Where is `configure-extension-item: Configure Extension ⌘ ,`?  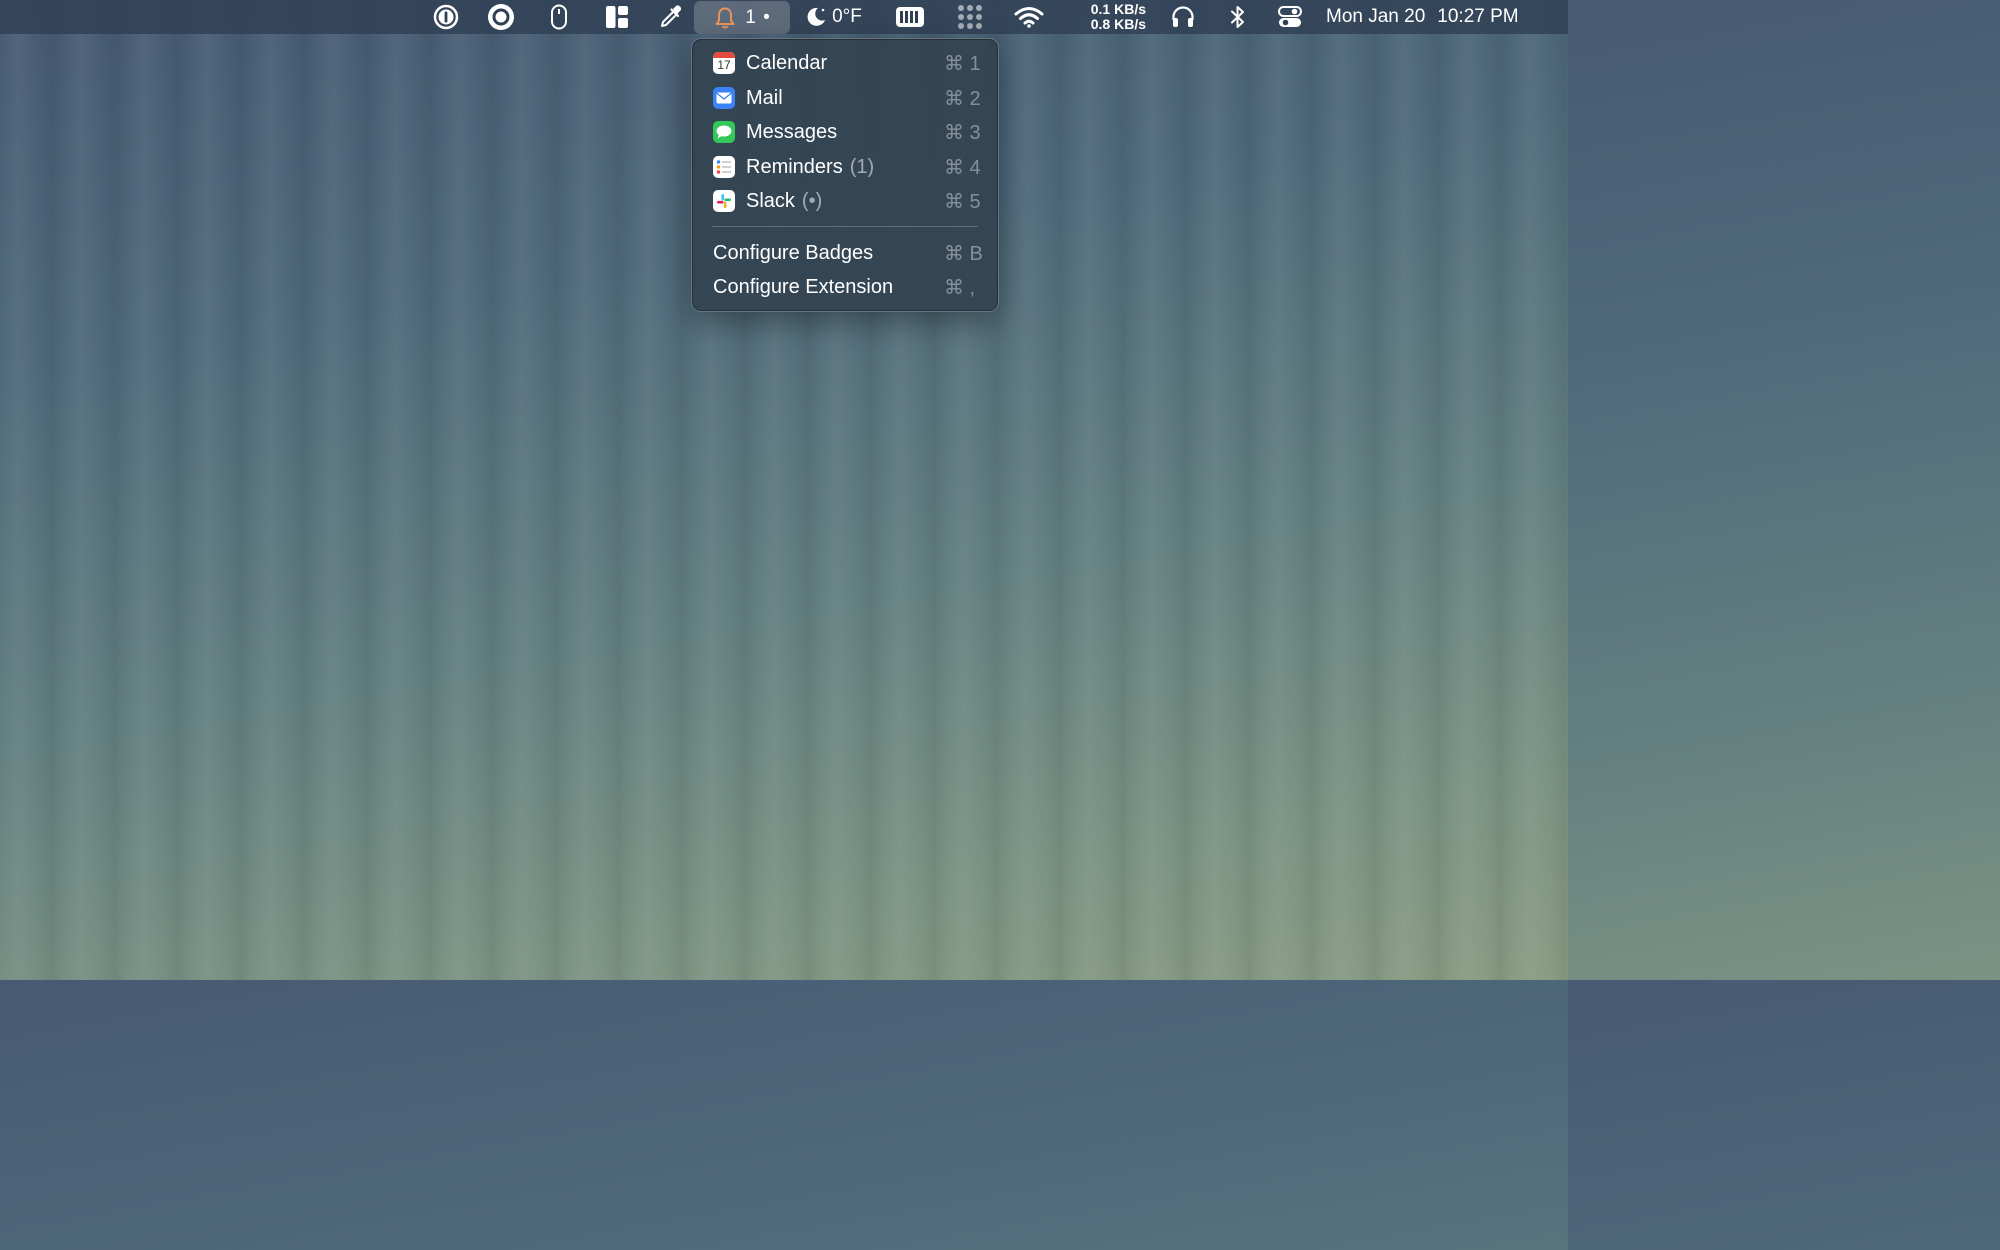
configure-extension-item: Configure Extension ⌘ , is located at coordinates (845, 287).